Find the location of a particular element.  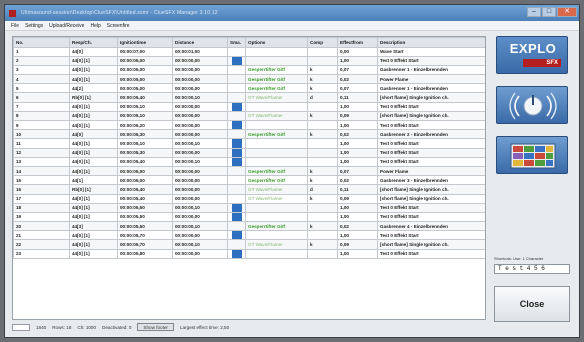

column-header: Sma. is located at coordinates (236, 42).